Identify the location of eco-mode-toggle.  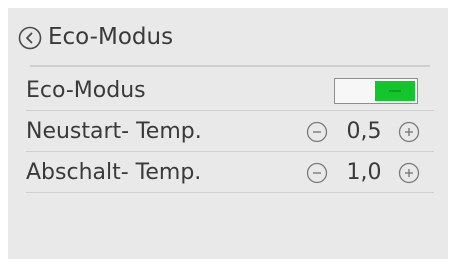
(376, 91).